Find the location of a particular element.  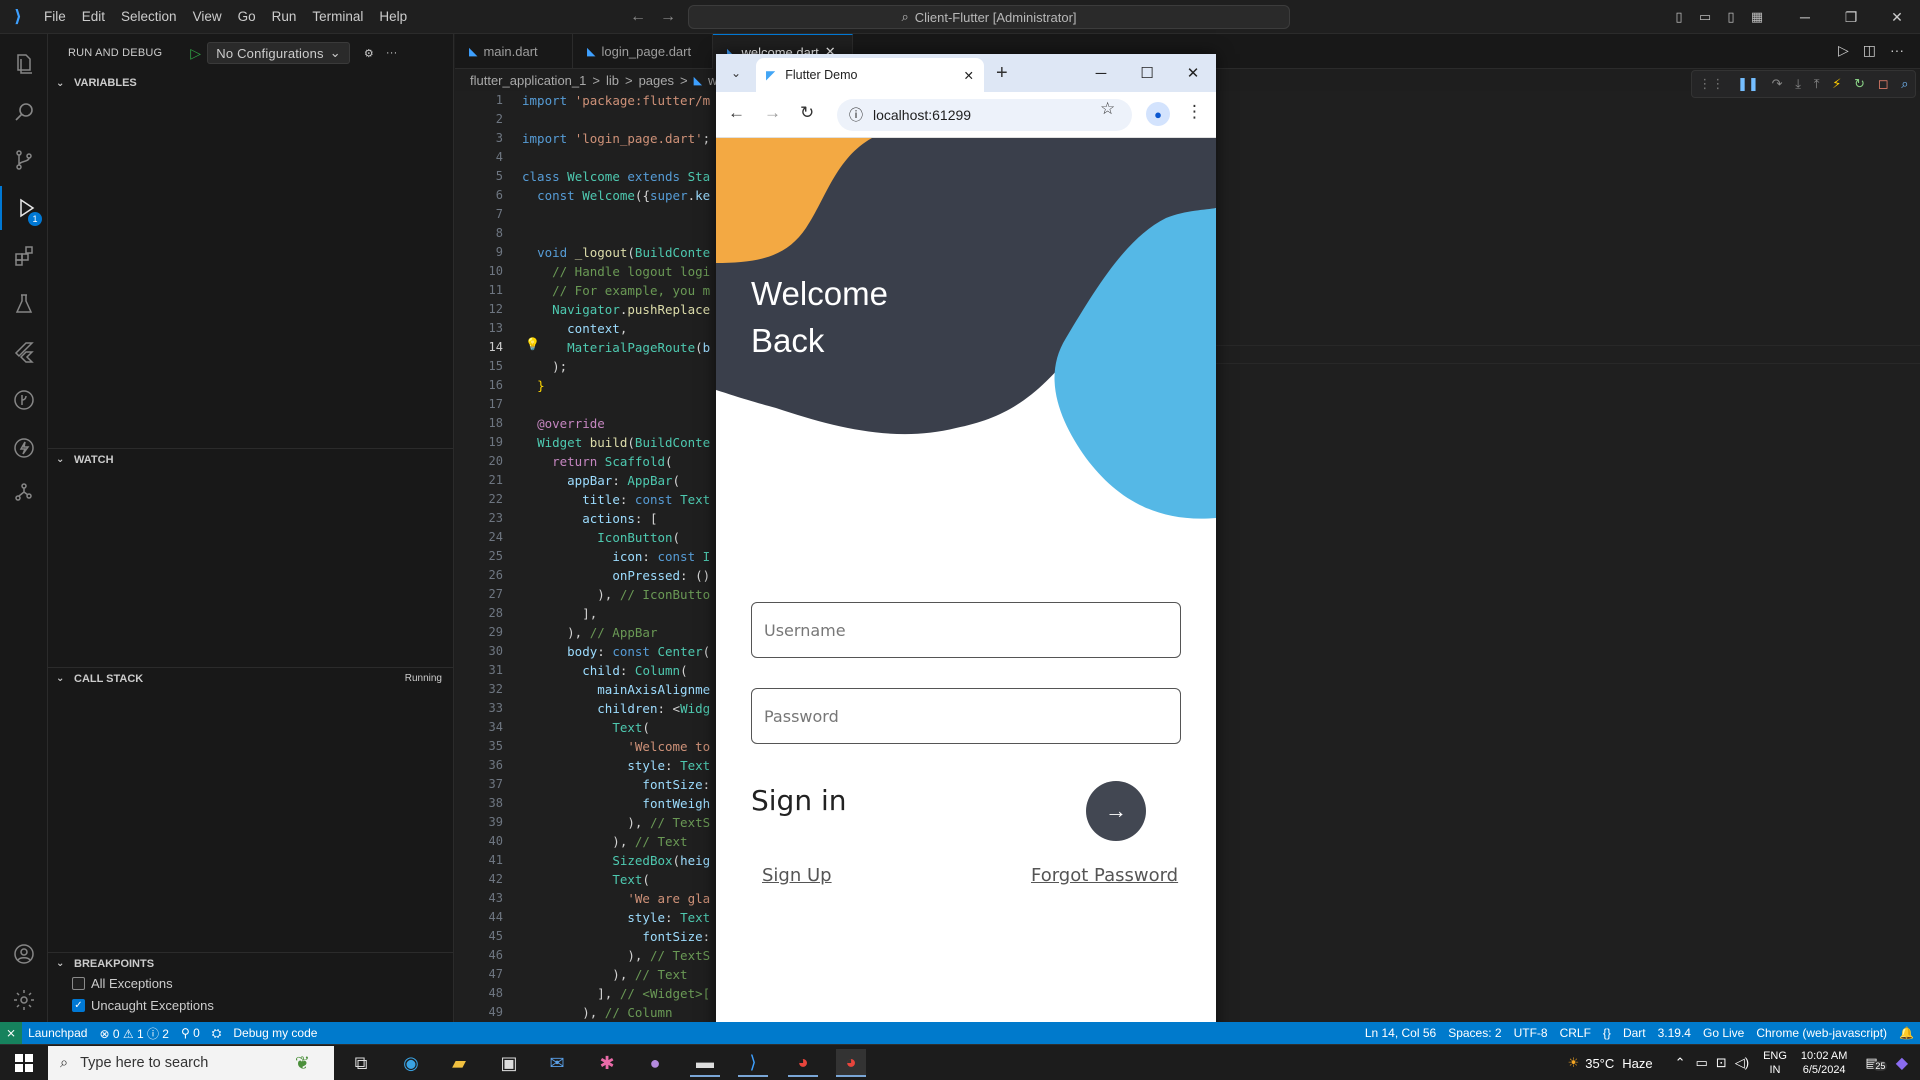

menu-edit: Edit is located at coordinates (93, 17).